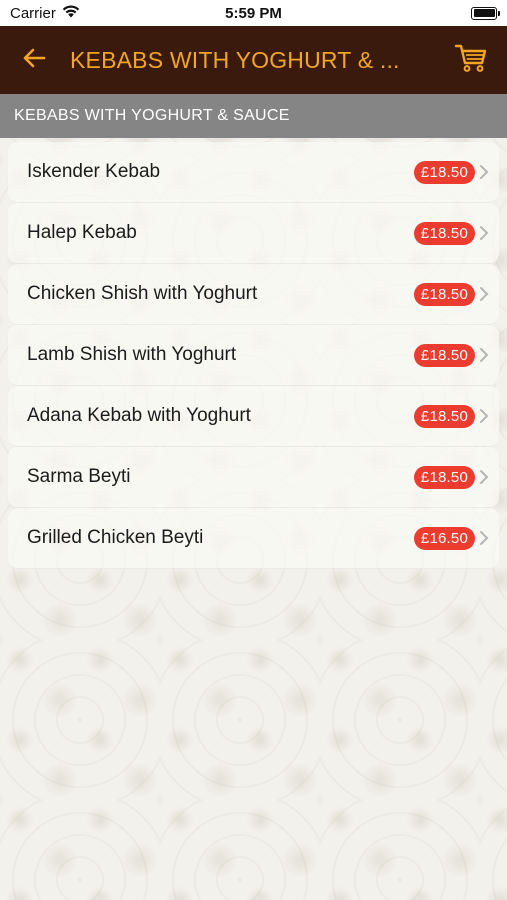 Image resolution: width=507 pixels, height=900 pixels. What do you see at coordinates (152, 115) in the screenshot?
I see `section-title: KEBABS WITH YOGHURT & SAUCE` at bounding box center [152, 115].